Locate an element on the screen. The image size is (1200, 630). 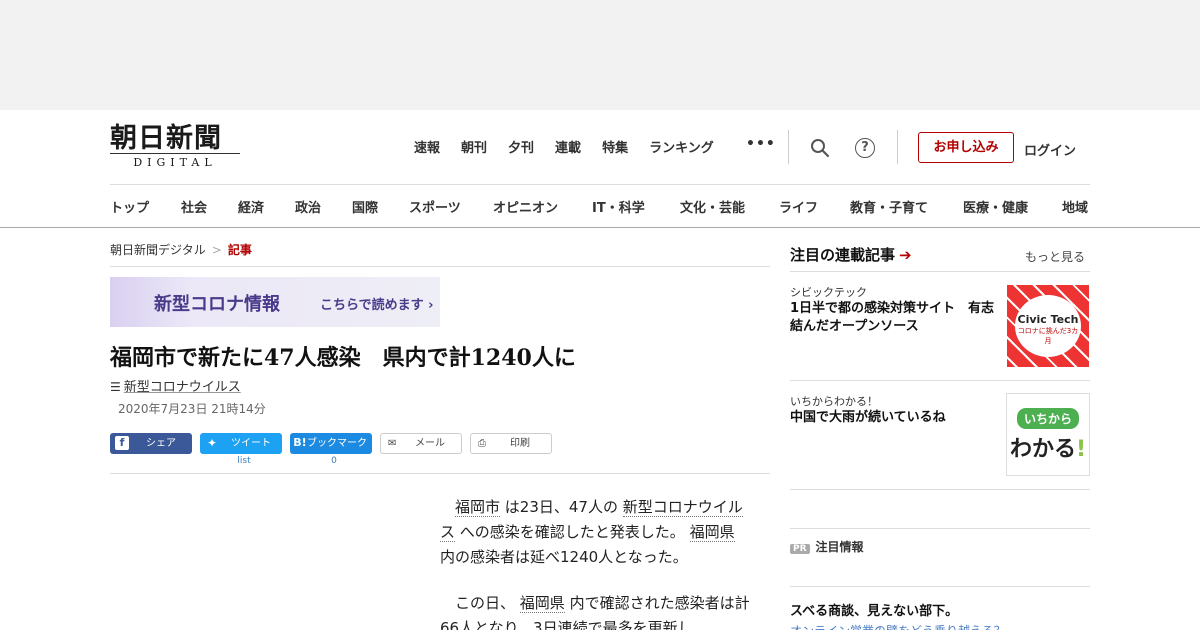
catnav-item-sports: スポーツ is located at coordinates (435, 206).